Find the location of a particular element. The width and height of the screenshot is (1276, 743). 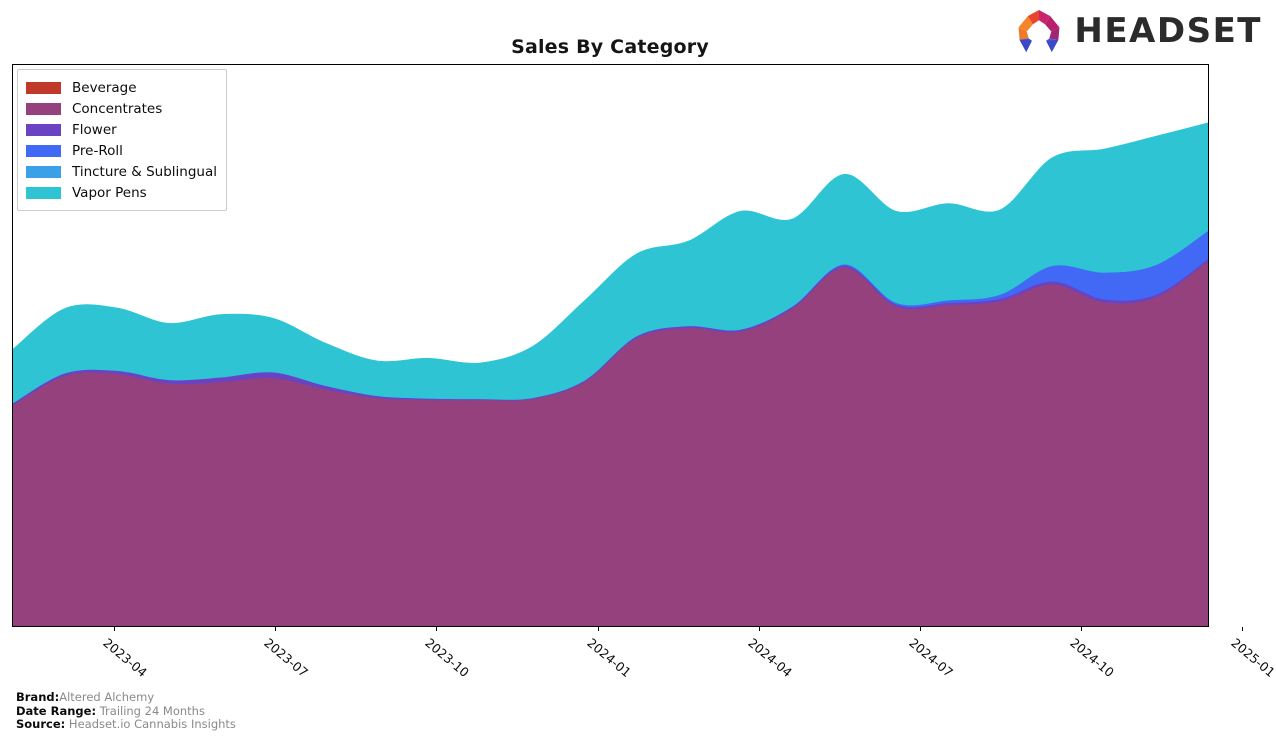

footer-brand-key: Brand: is located at coordinates (38, 697).